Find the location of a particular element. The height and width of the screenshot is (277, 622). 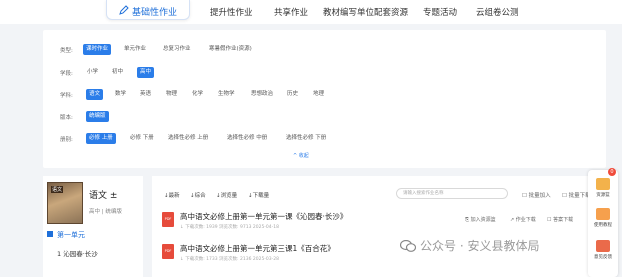

top-nav: 基础性作业 提升性作业 共享作业 教材编写单位配套资源 专题活动 云组卷公测 is located at coordinates (311, 12).